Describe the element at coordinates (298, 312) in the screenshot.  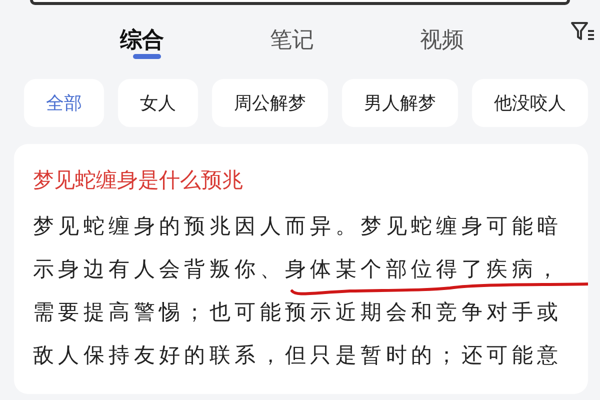
I see `snippet-line: 需要提高警惕；也可能预示近期会和竞争对手或` at that location.